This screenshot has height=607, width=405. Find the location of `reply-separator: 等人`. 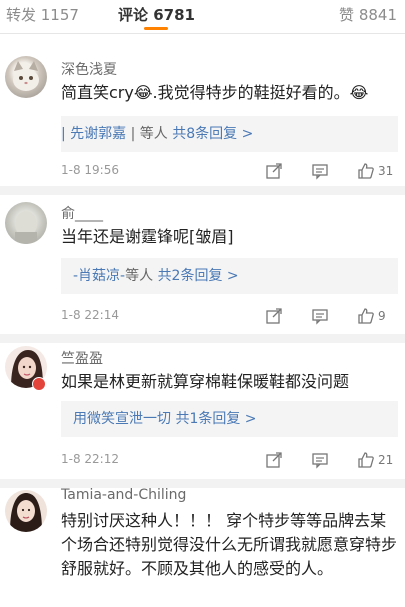

reply-separator: 等人 is located at coordinates (141, 276).